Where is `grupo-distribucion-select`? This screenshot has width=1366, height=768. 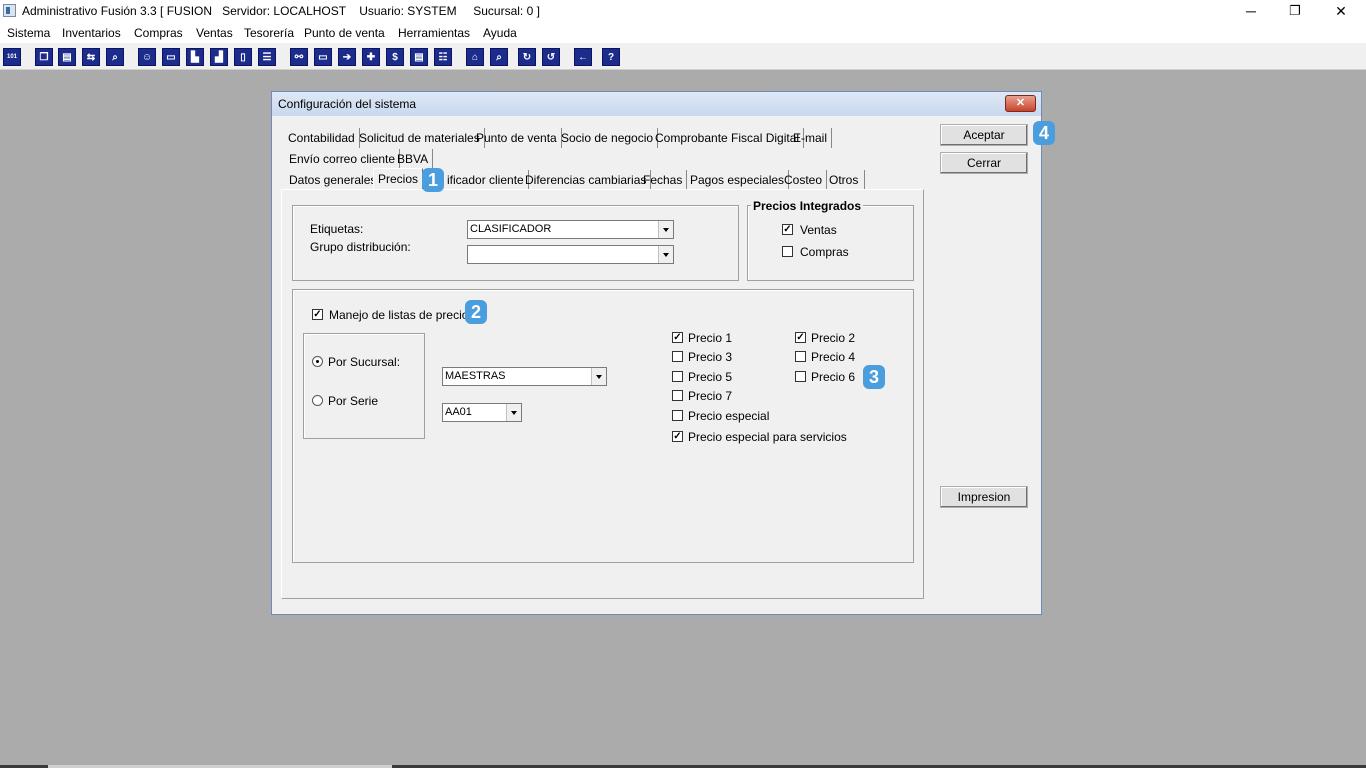 grupo-distribucion-select is located at coordinates (570, 254).